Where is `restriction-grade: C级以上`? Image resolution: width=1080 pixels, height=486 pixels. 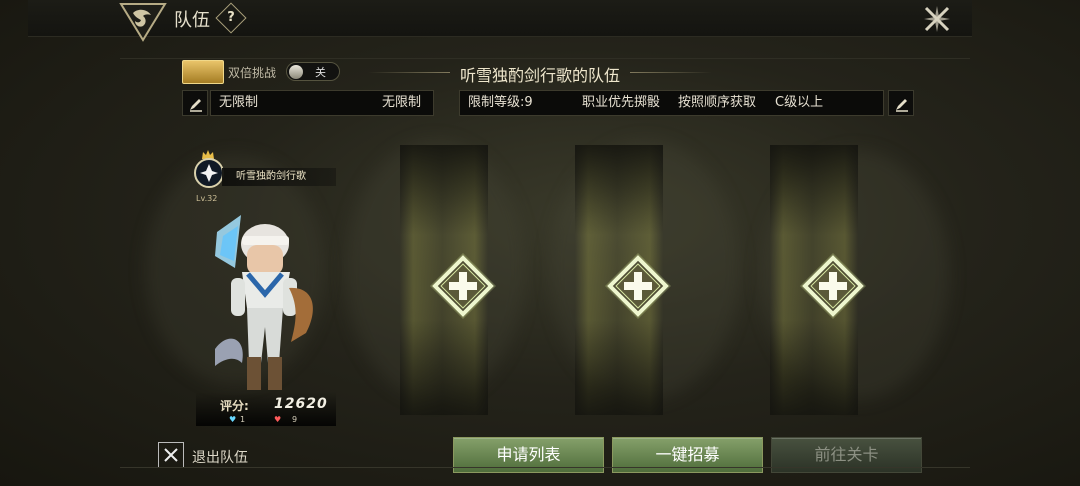
restriction-grade: C级以上 is located at coordinates (799, 102).